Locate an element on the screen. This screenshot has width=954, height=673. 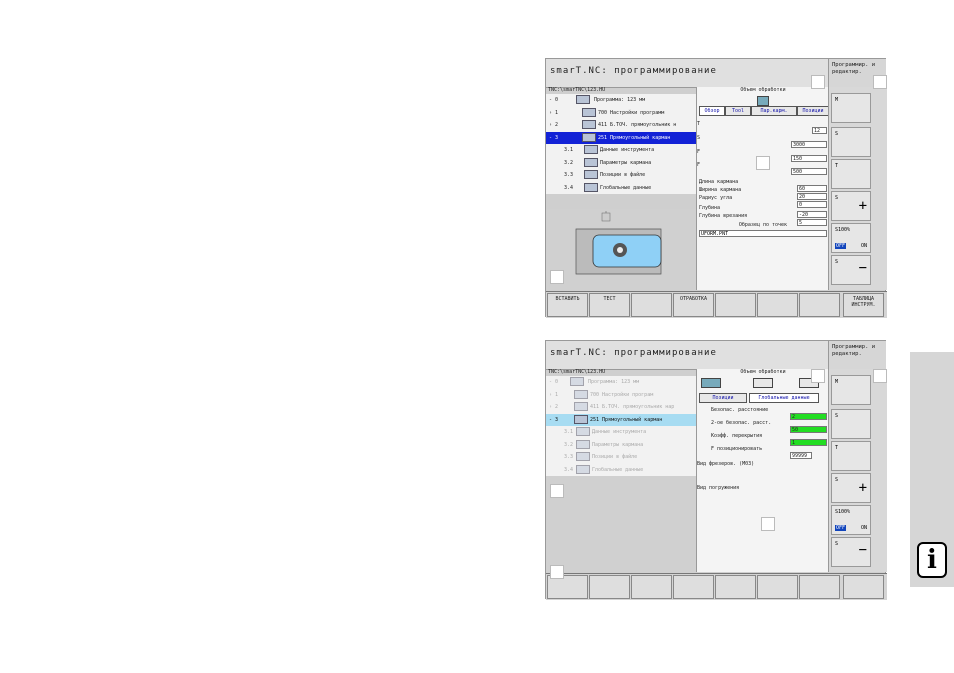
field-label: 2-ое безопас. расст. is located at coordinates (741, 423).